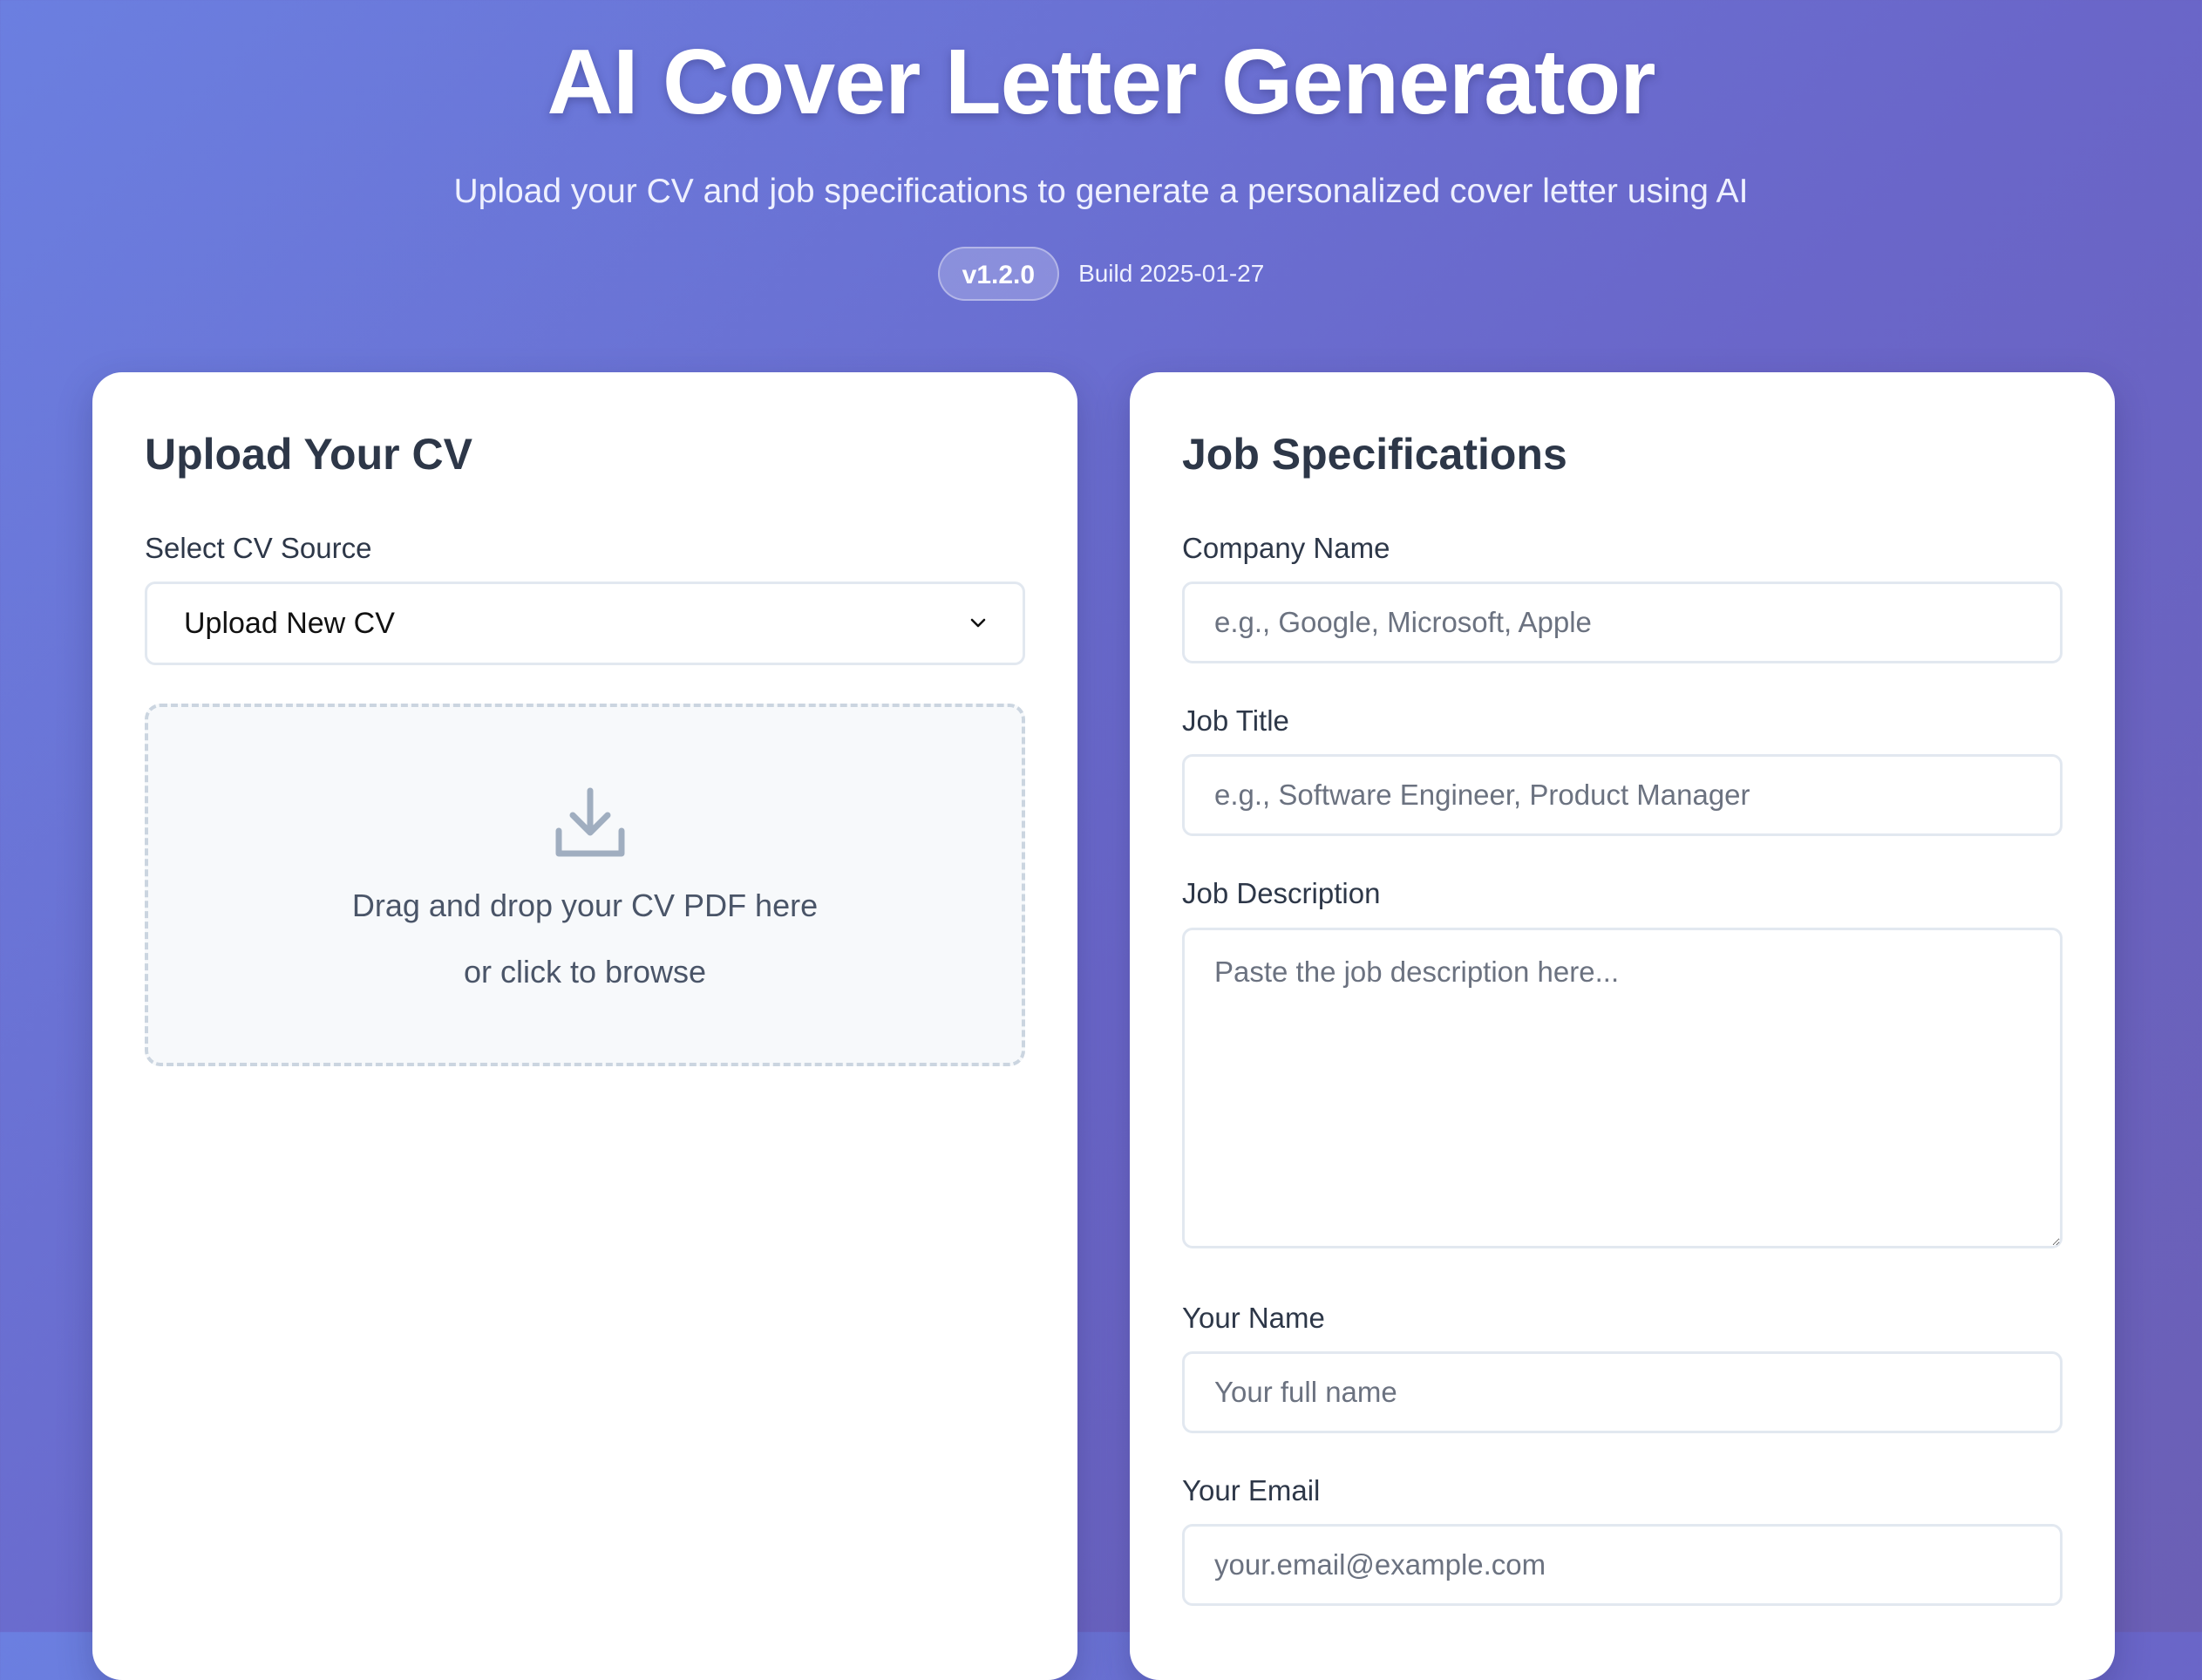 This screenshot has height=1680, width=2202. What do you see at coordinates (1171, 273) in the screenshot?
I see `build-label: Build 2025-01-27` at bounding box center [1171, 273].